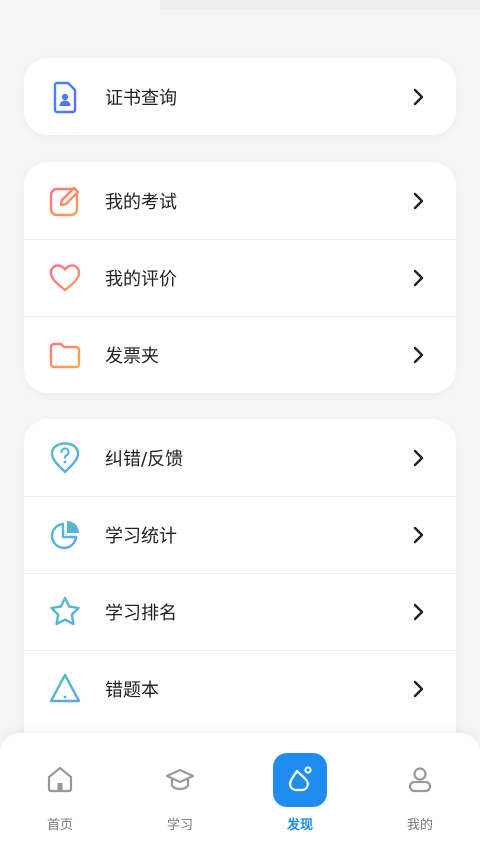  I want to click on home-icon, so click(60, 779).